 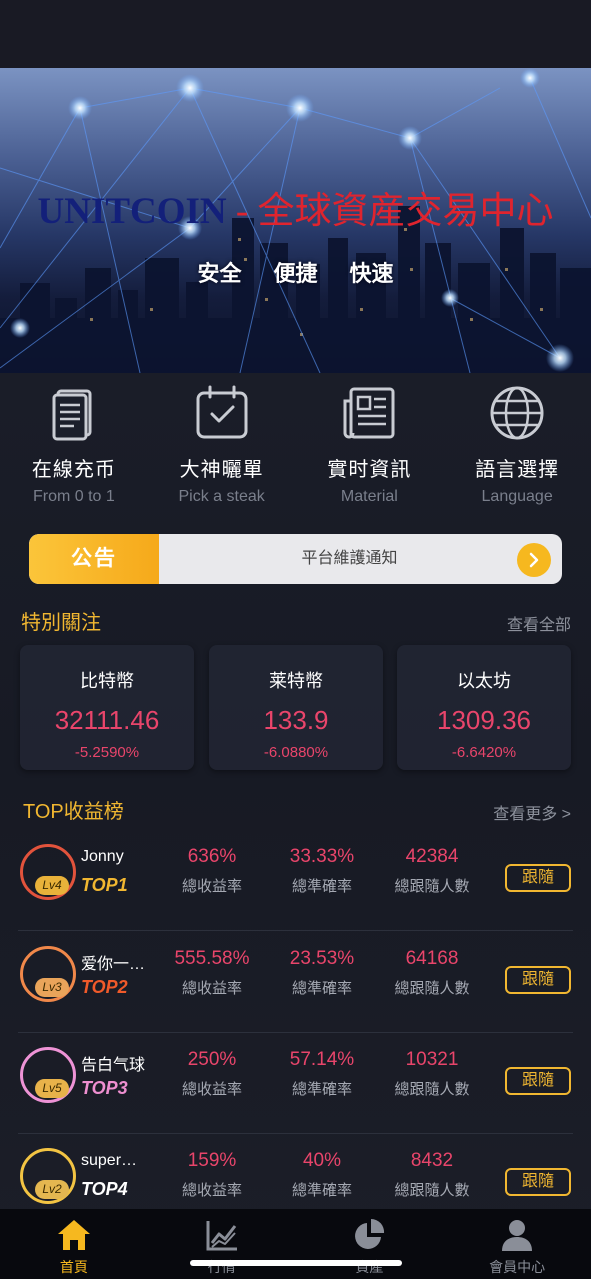 I want to click on profit-stat: 250% 總收益率, so click(x=212, y=1074).